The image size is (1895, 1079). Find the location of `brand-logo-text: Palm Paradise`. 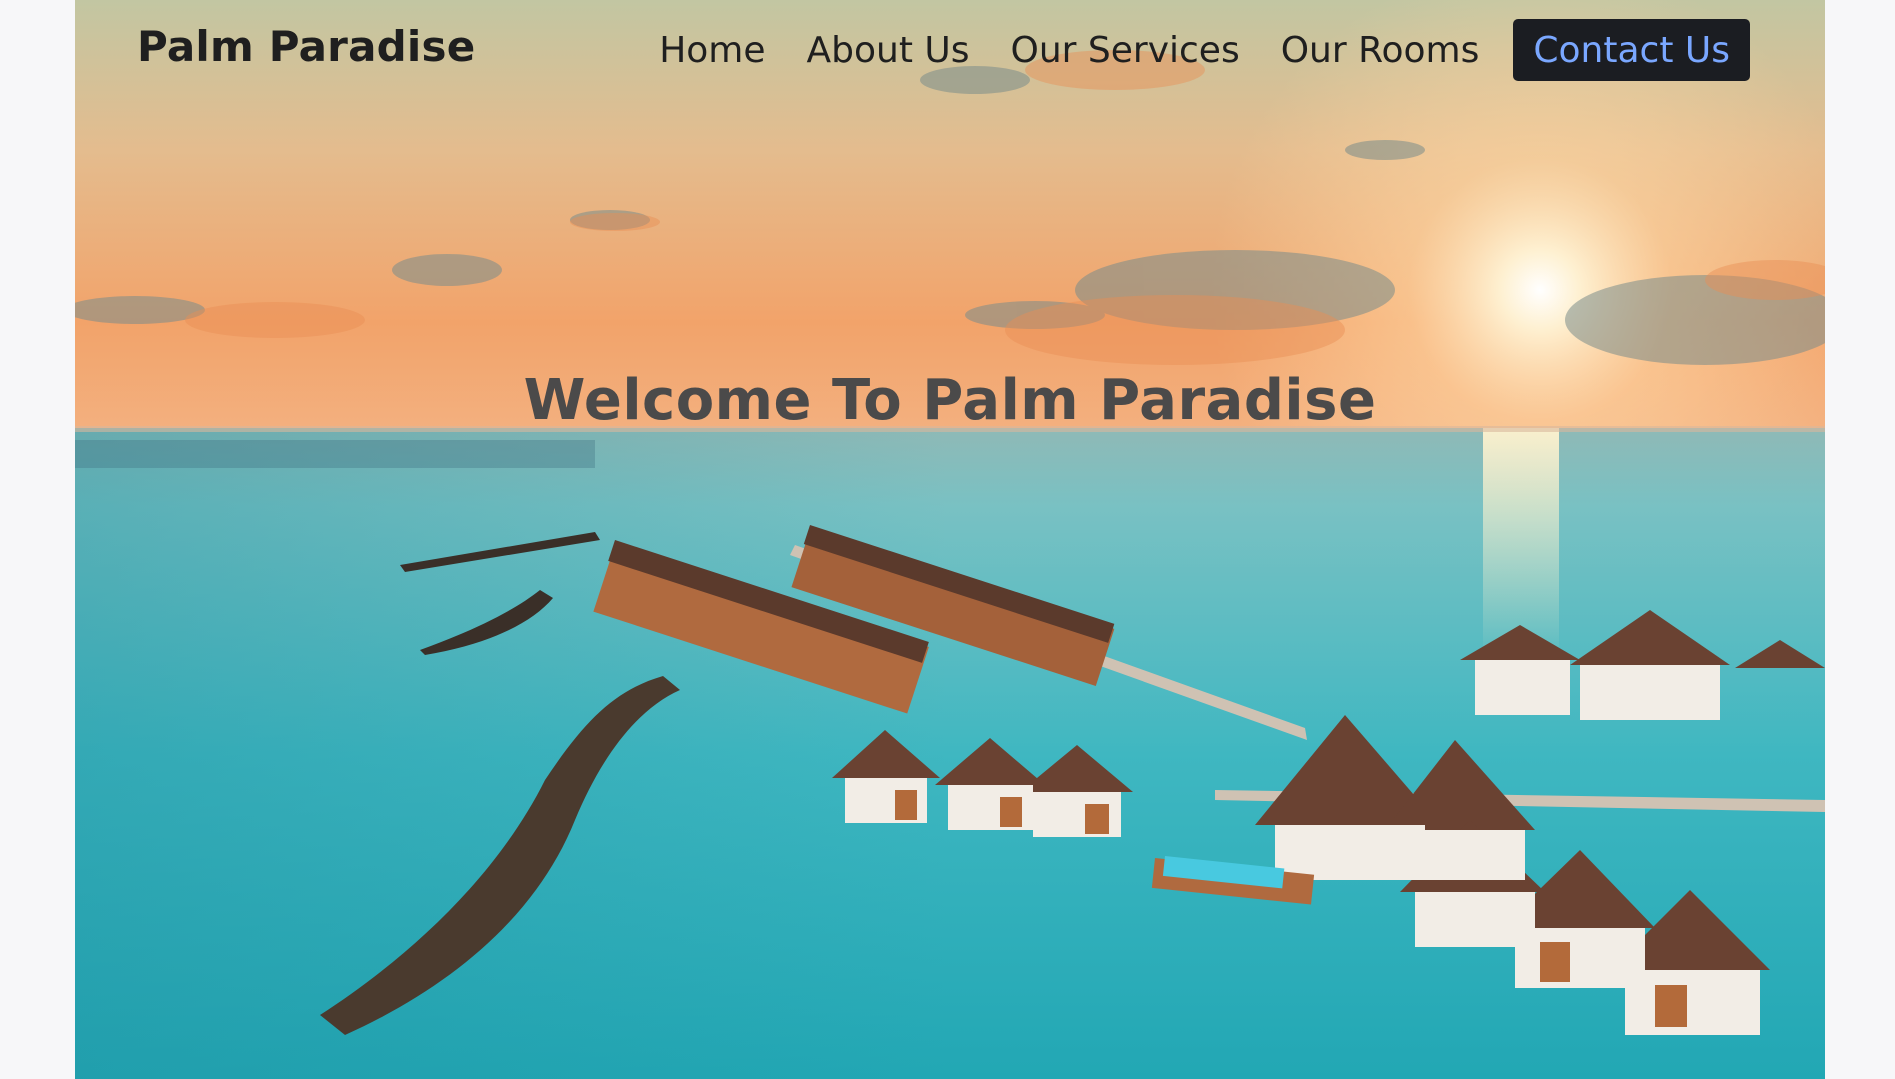

brand-logo-text: Palm Paradise is located at coordinates (306, 46).